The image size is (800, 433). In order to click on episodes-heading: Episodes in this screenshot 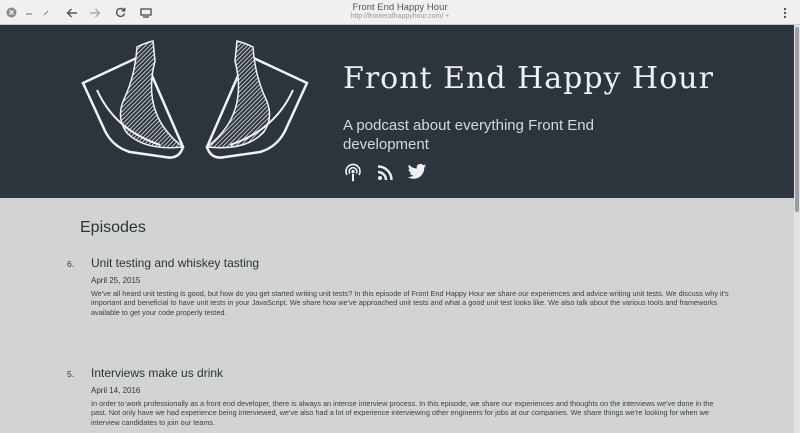, I will do `click(113, 227)`.